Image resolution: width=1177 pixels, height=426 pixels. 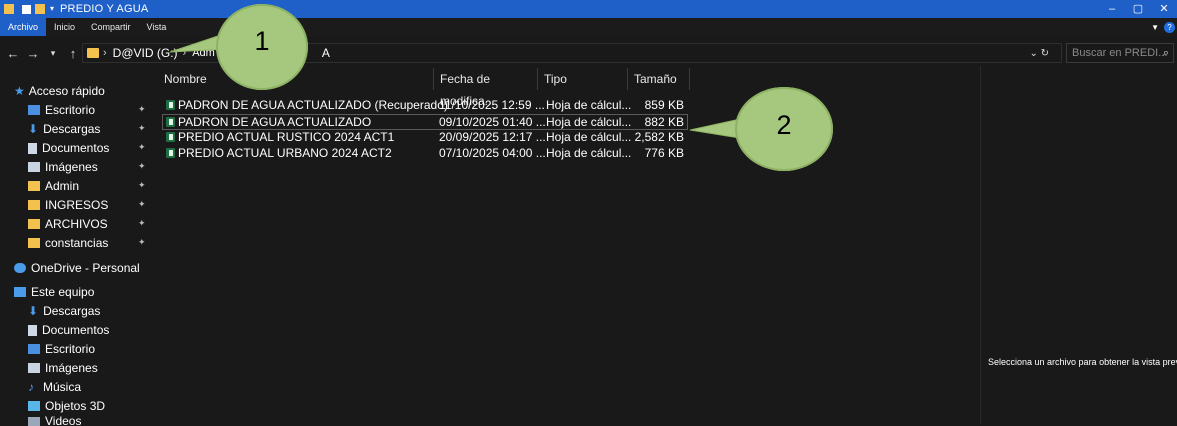 What do you see at coordinates (262, 41) in the screenshot?
I see `callout-1-number: 1` at bounding box center [262, 41].